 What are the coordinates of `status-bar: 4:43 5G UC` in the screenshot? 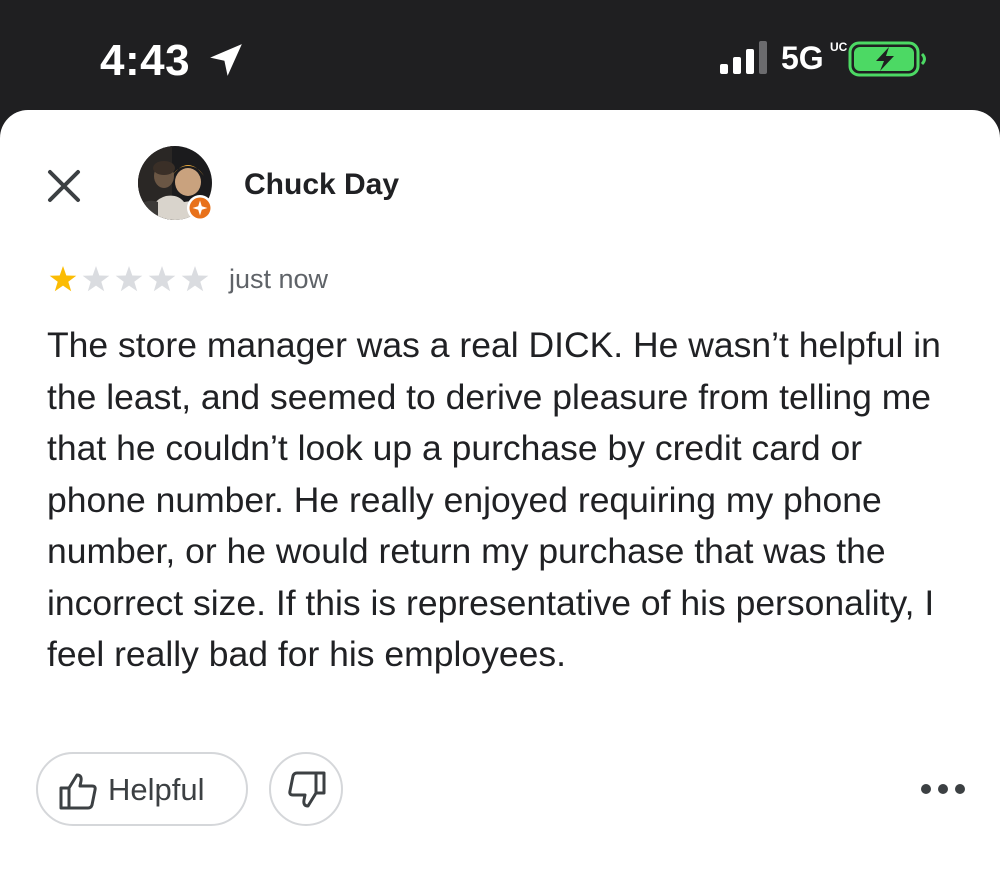 It's located at (500, 55).